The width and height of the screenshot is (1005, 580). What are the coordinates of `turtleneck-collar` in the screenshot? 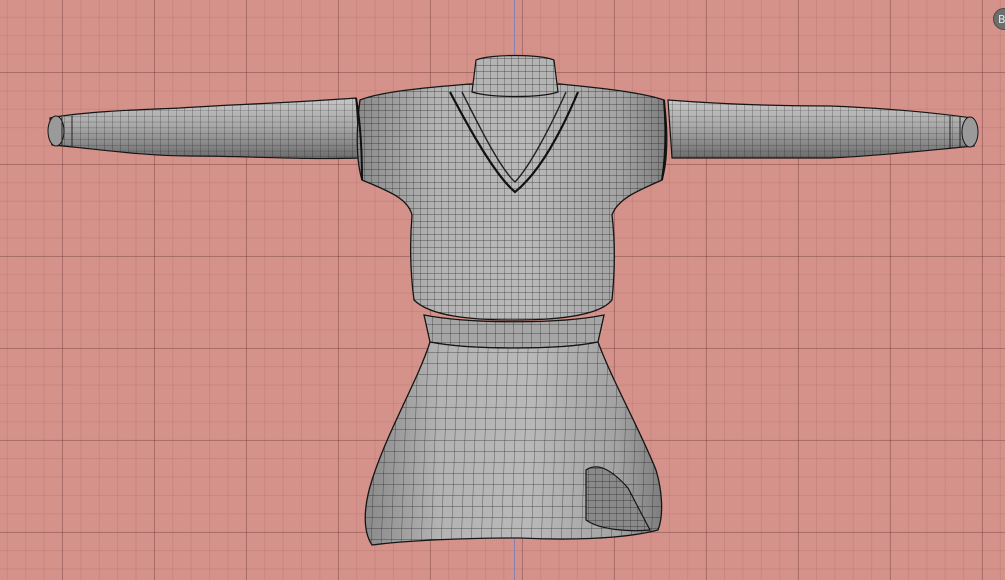 It's located at (515, 76).